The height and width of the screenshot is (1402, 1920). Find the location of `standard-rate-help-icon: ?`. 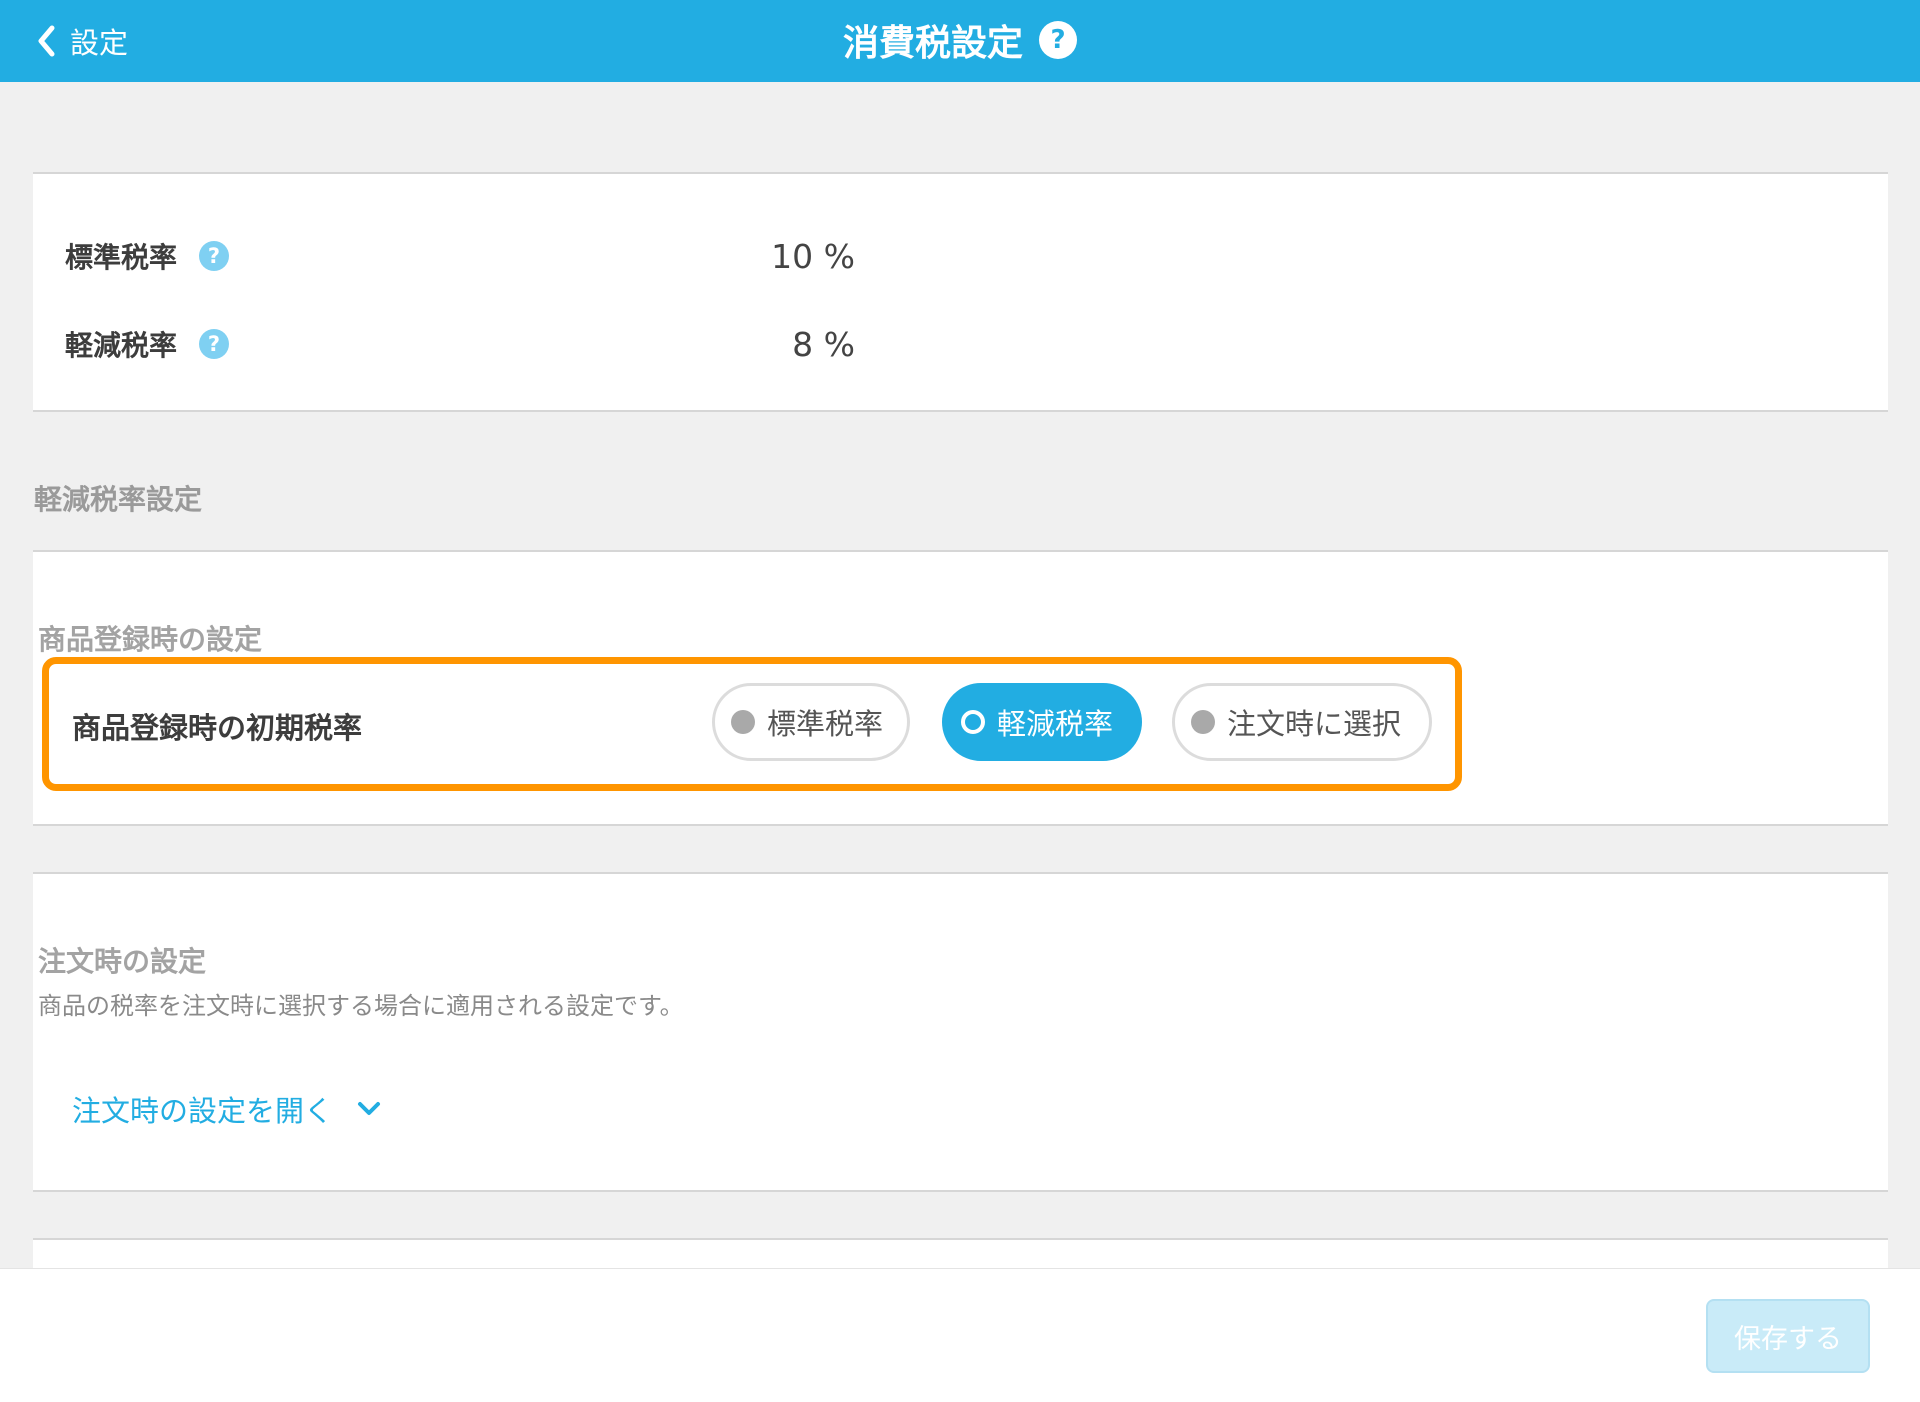

standard-rate-help-icon: ? is located at coordinates (214, 256).